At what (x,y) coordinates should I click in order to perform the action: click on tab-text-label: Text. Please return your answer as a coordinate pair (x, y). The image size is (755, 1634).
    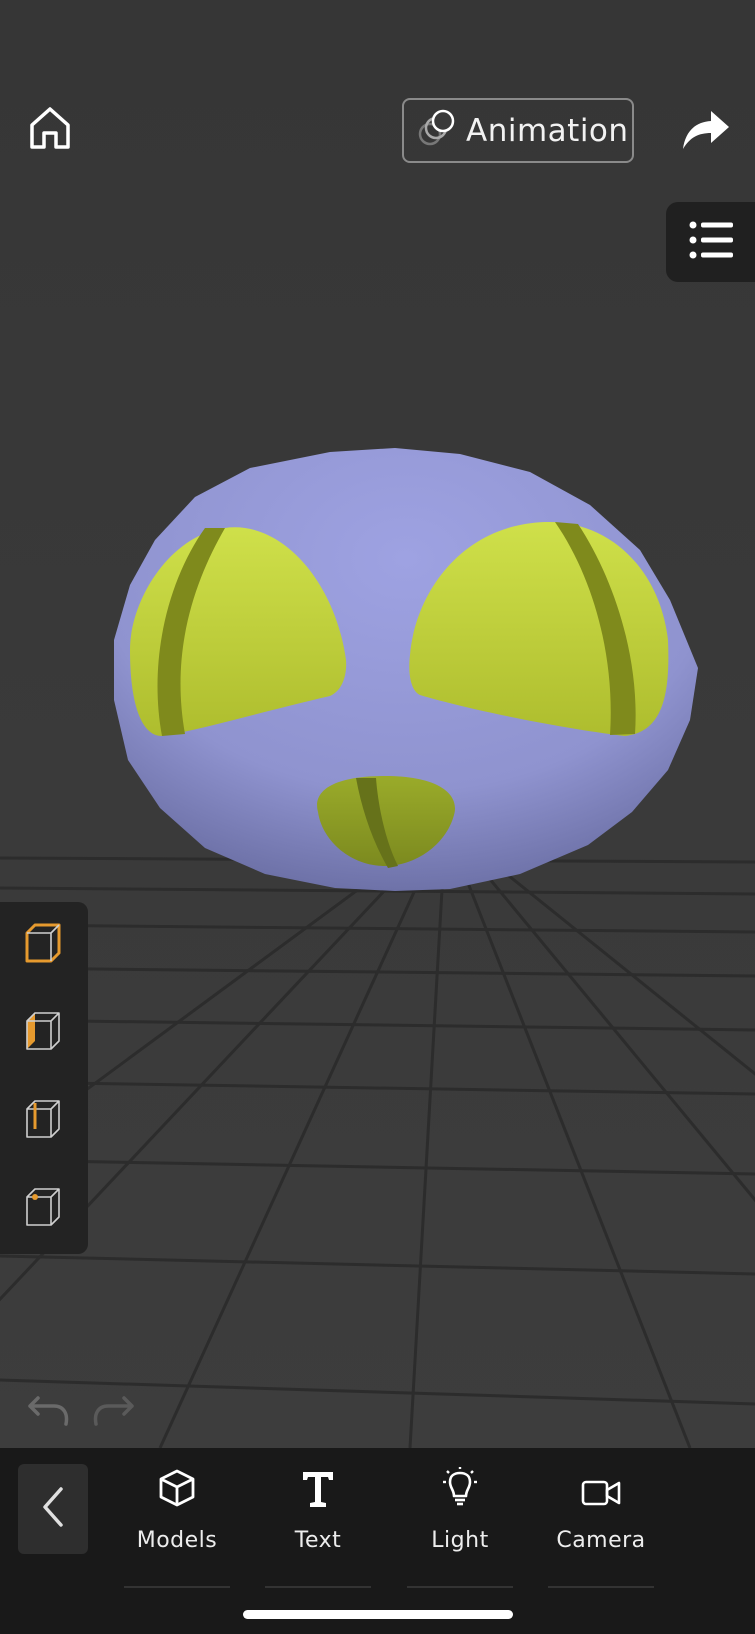
    Looking at the image, I should click on (318, 1540).